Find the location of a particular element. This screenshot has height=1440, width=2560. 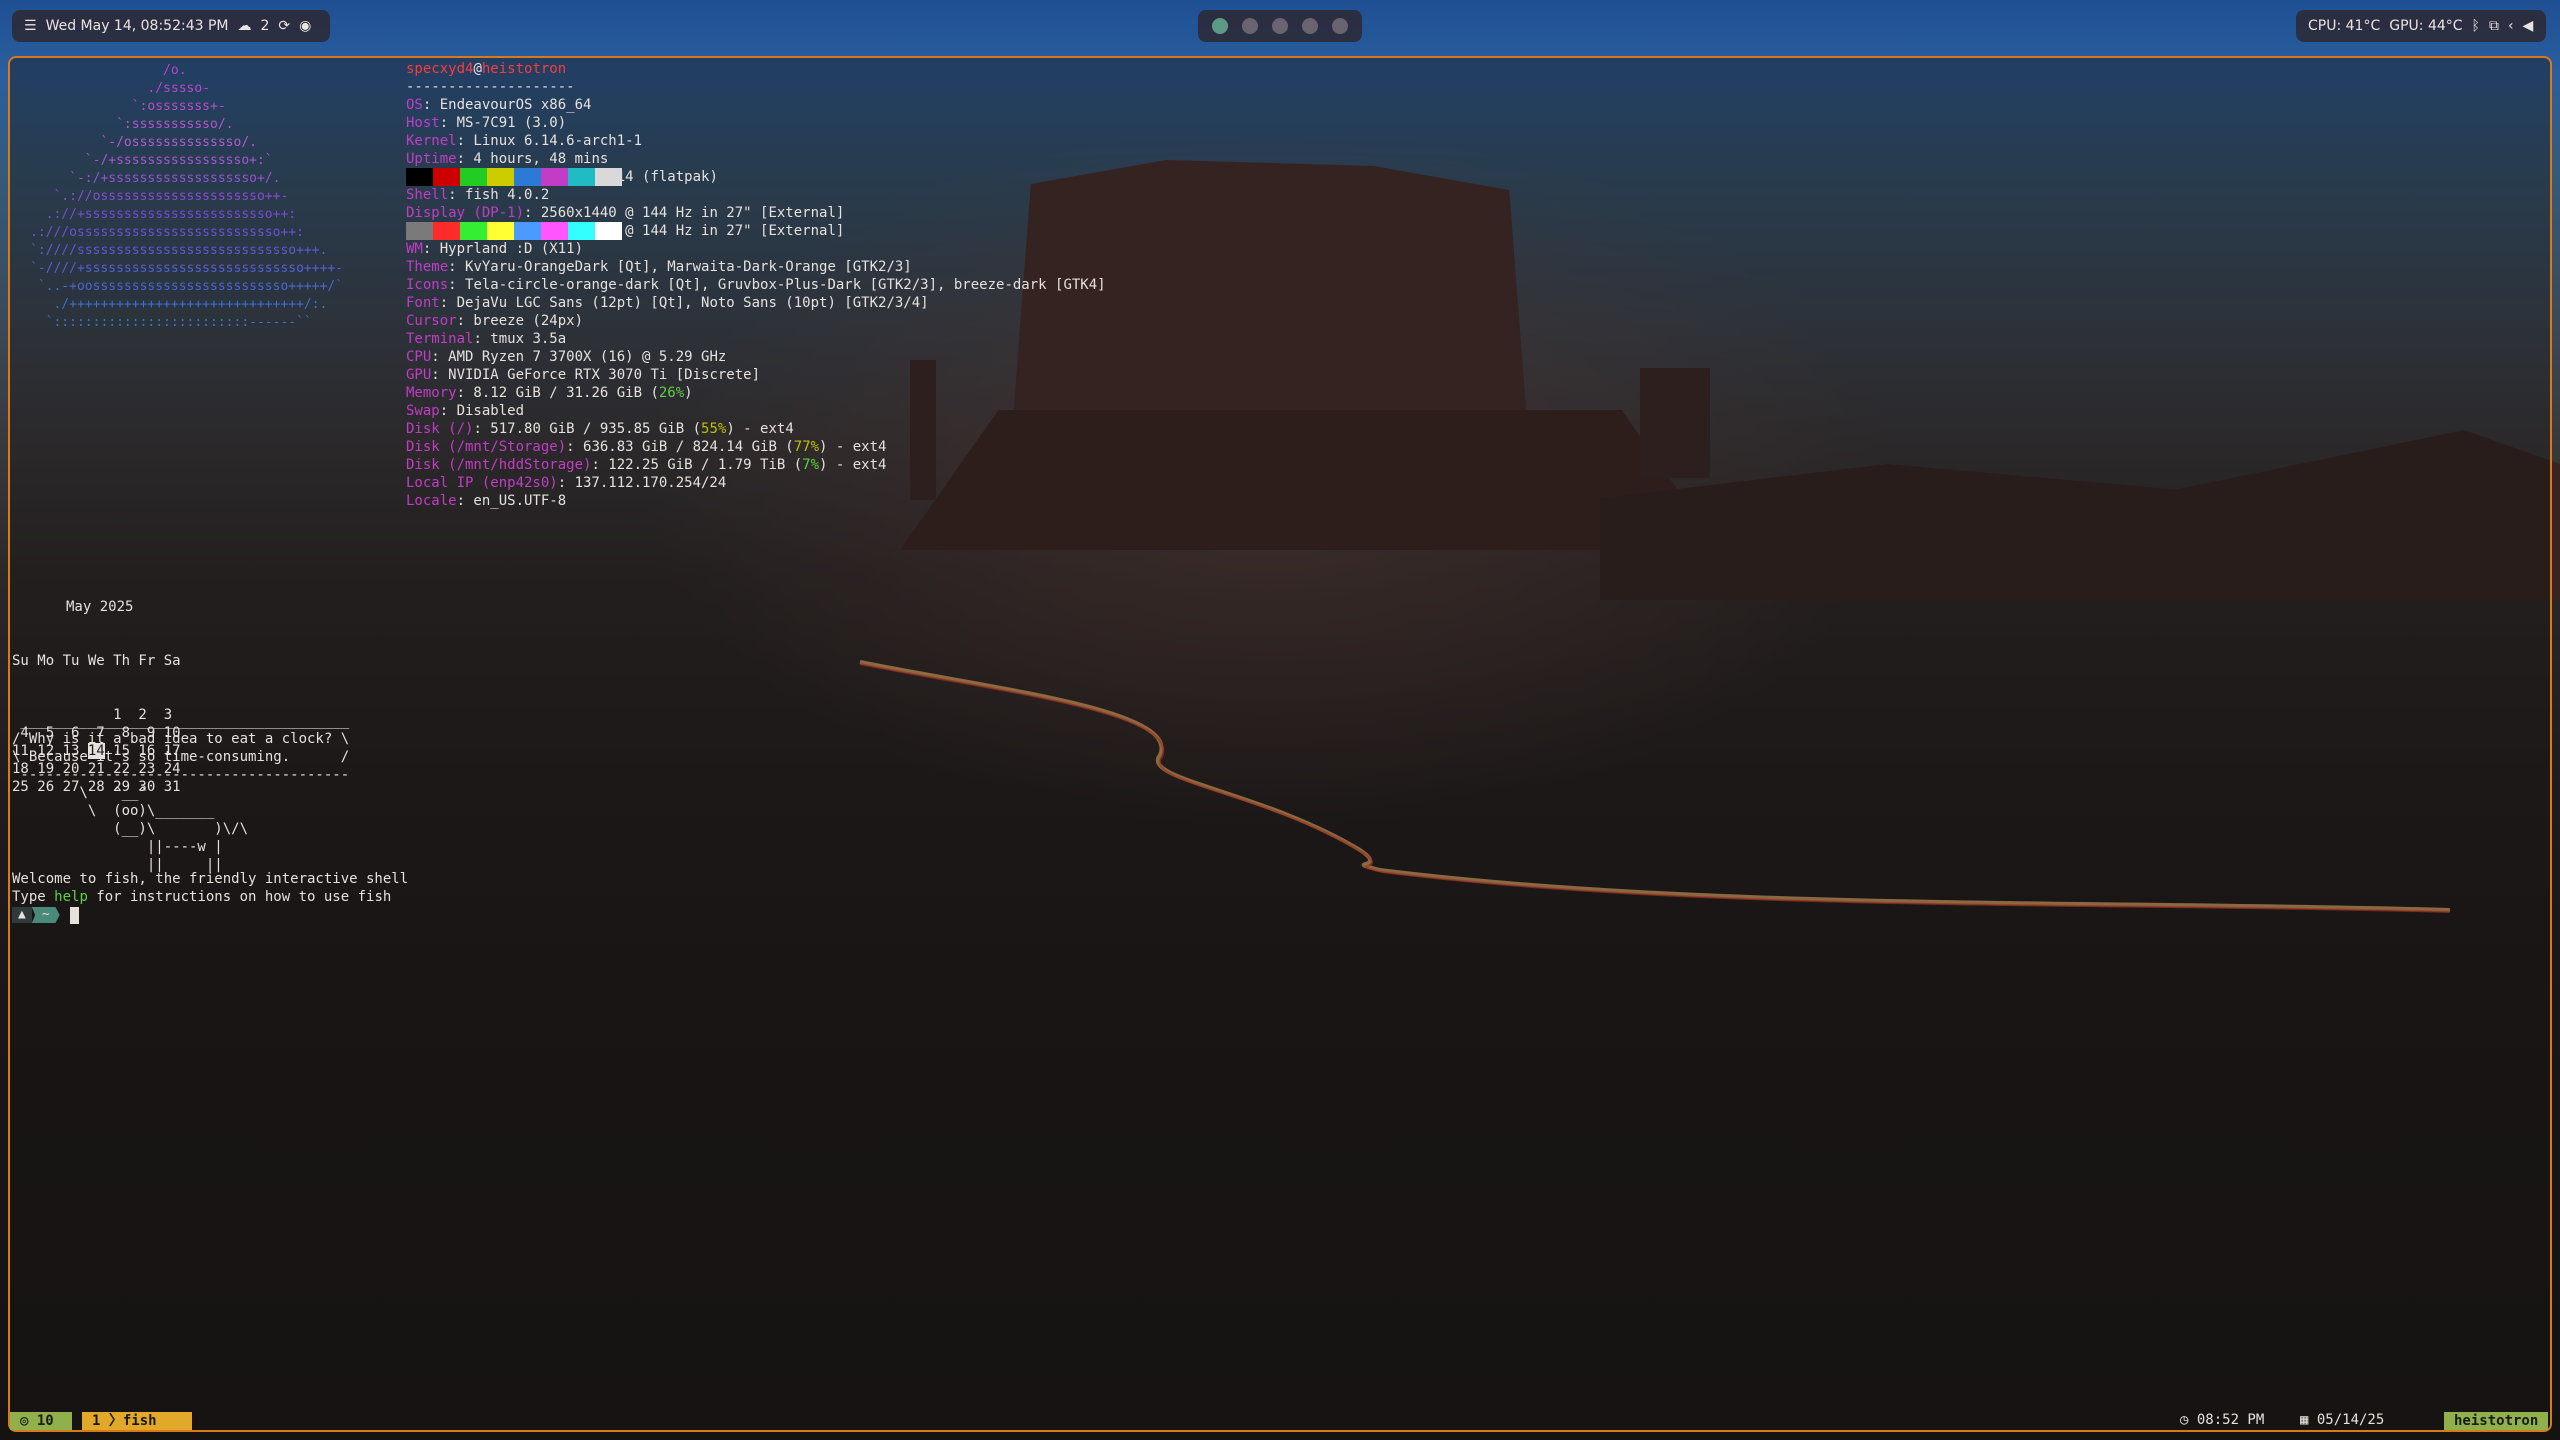

fetch-value: : 4 hours, 48 mins is located at coordinates (532, 159).